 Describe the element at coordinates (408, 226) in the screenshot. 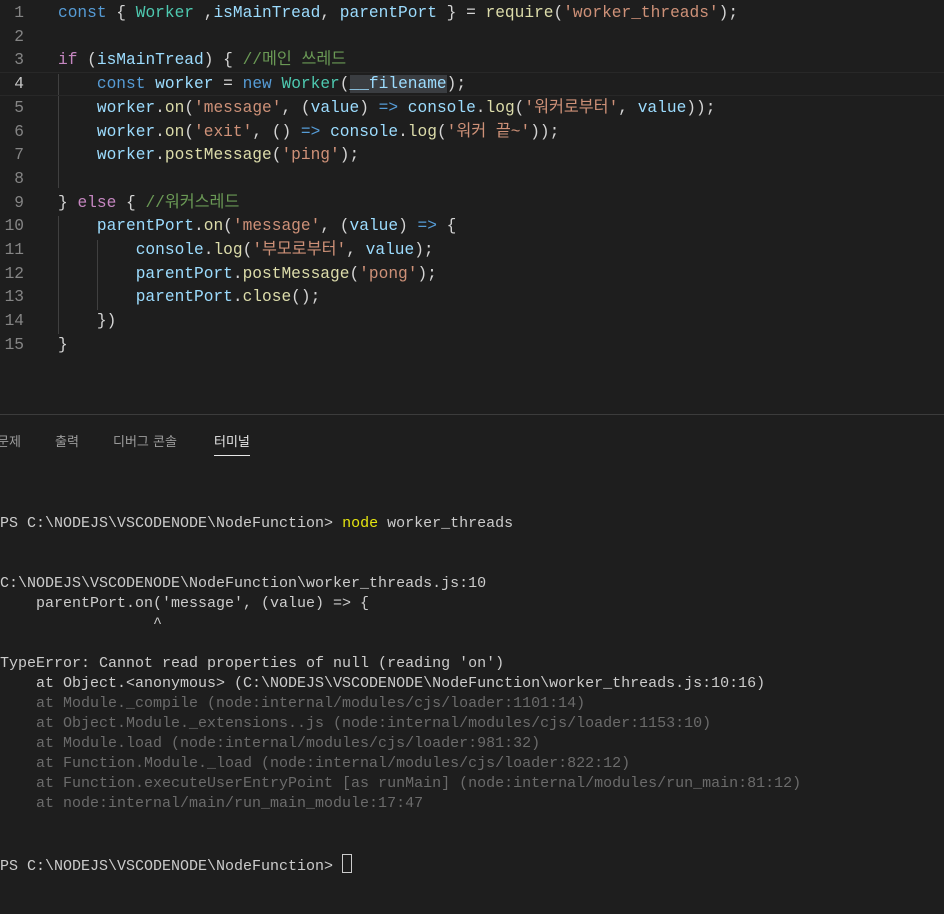

I see `code-token: )` at that location.